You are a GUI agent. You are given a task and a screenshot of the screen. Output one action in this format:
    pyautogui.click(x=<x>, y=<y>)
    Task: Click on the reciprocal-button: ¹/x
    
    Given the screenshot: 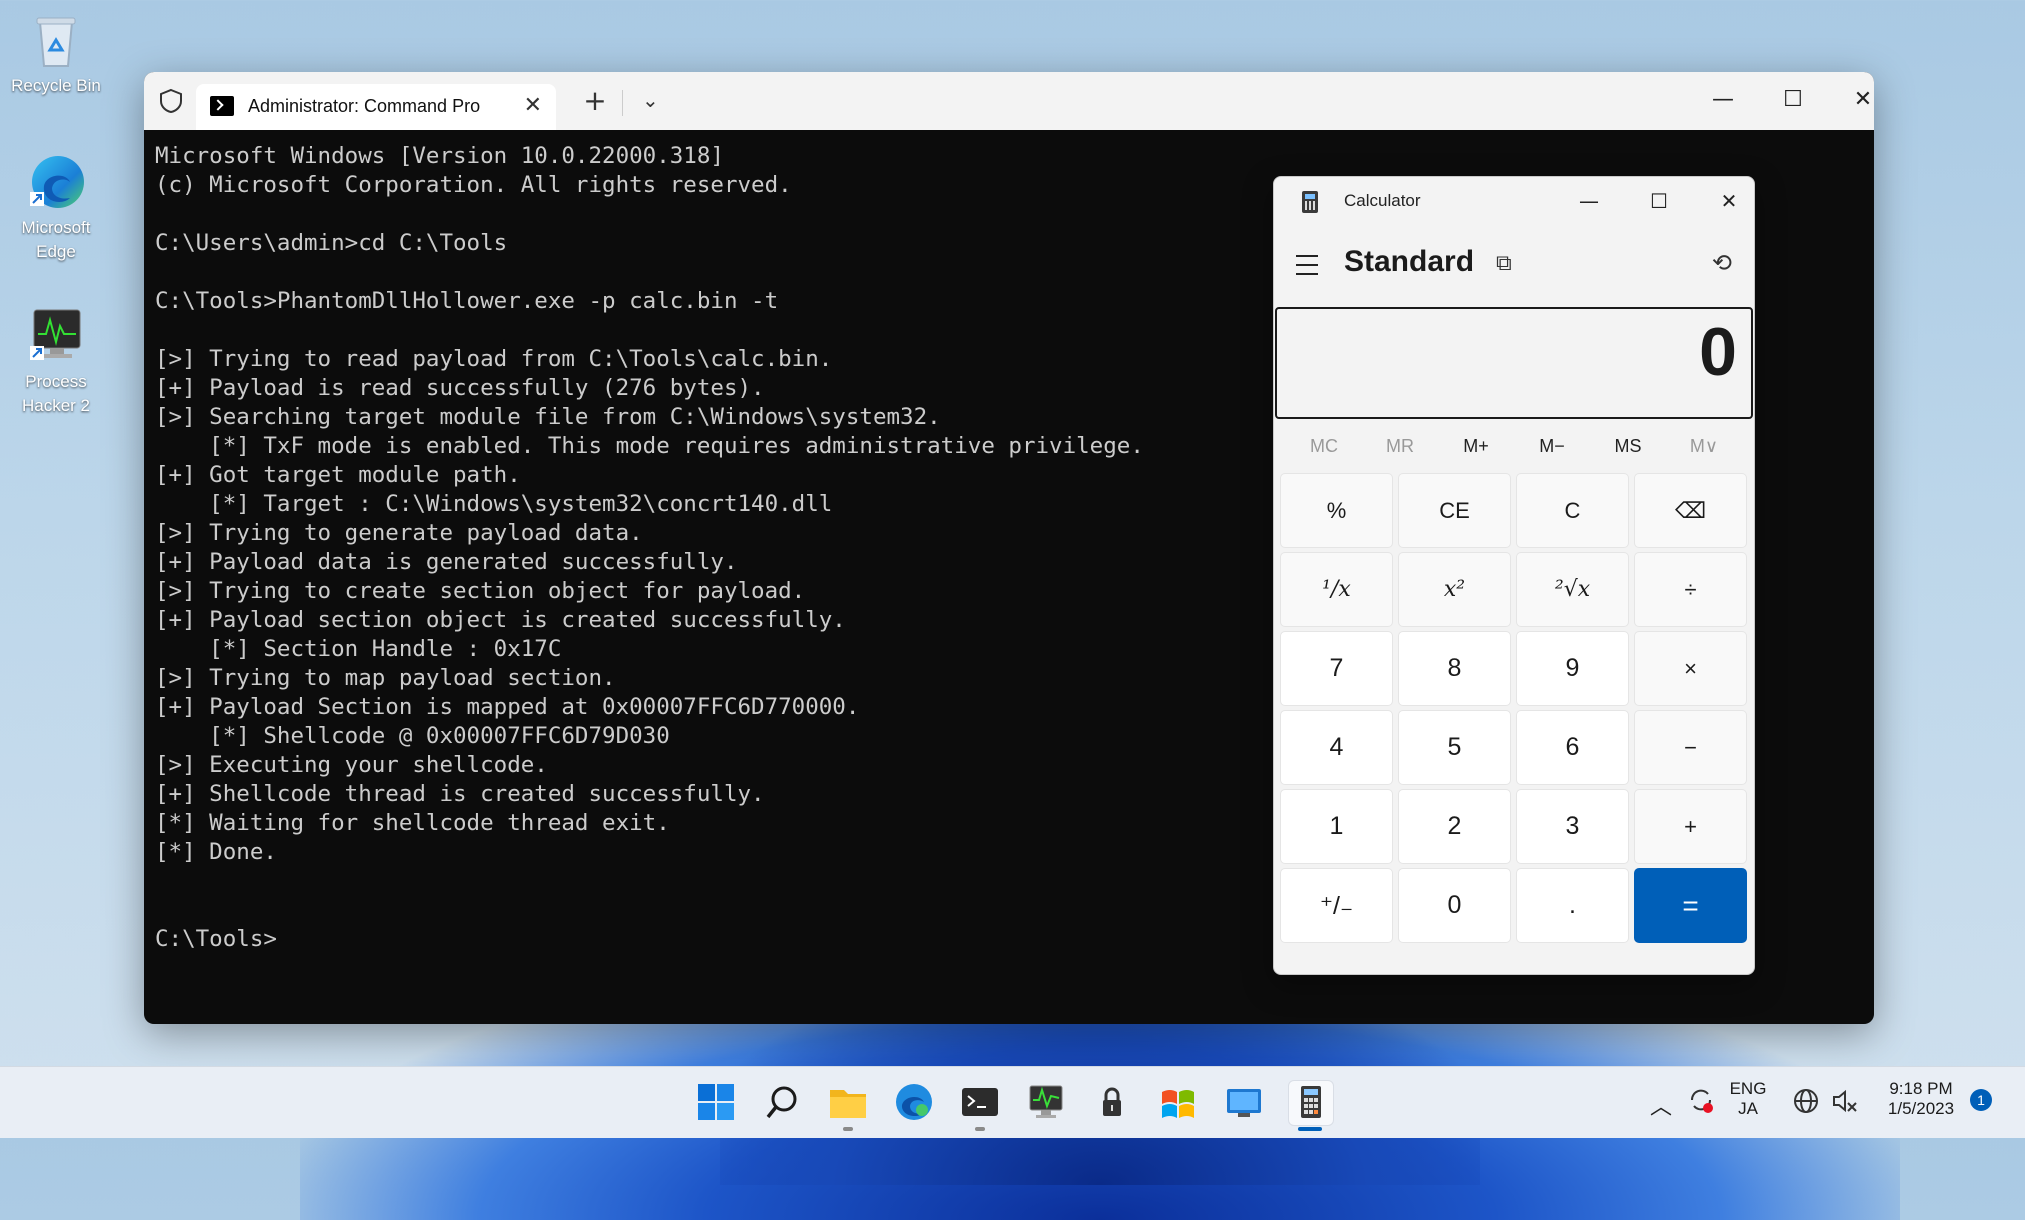 What is the action you would take?
    pyautogui.click(x=1336, y=589)
    